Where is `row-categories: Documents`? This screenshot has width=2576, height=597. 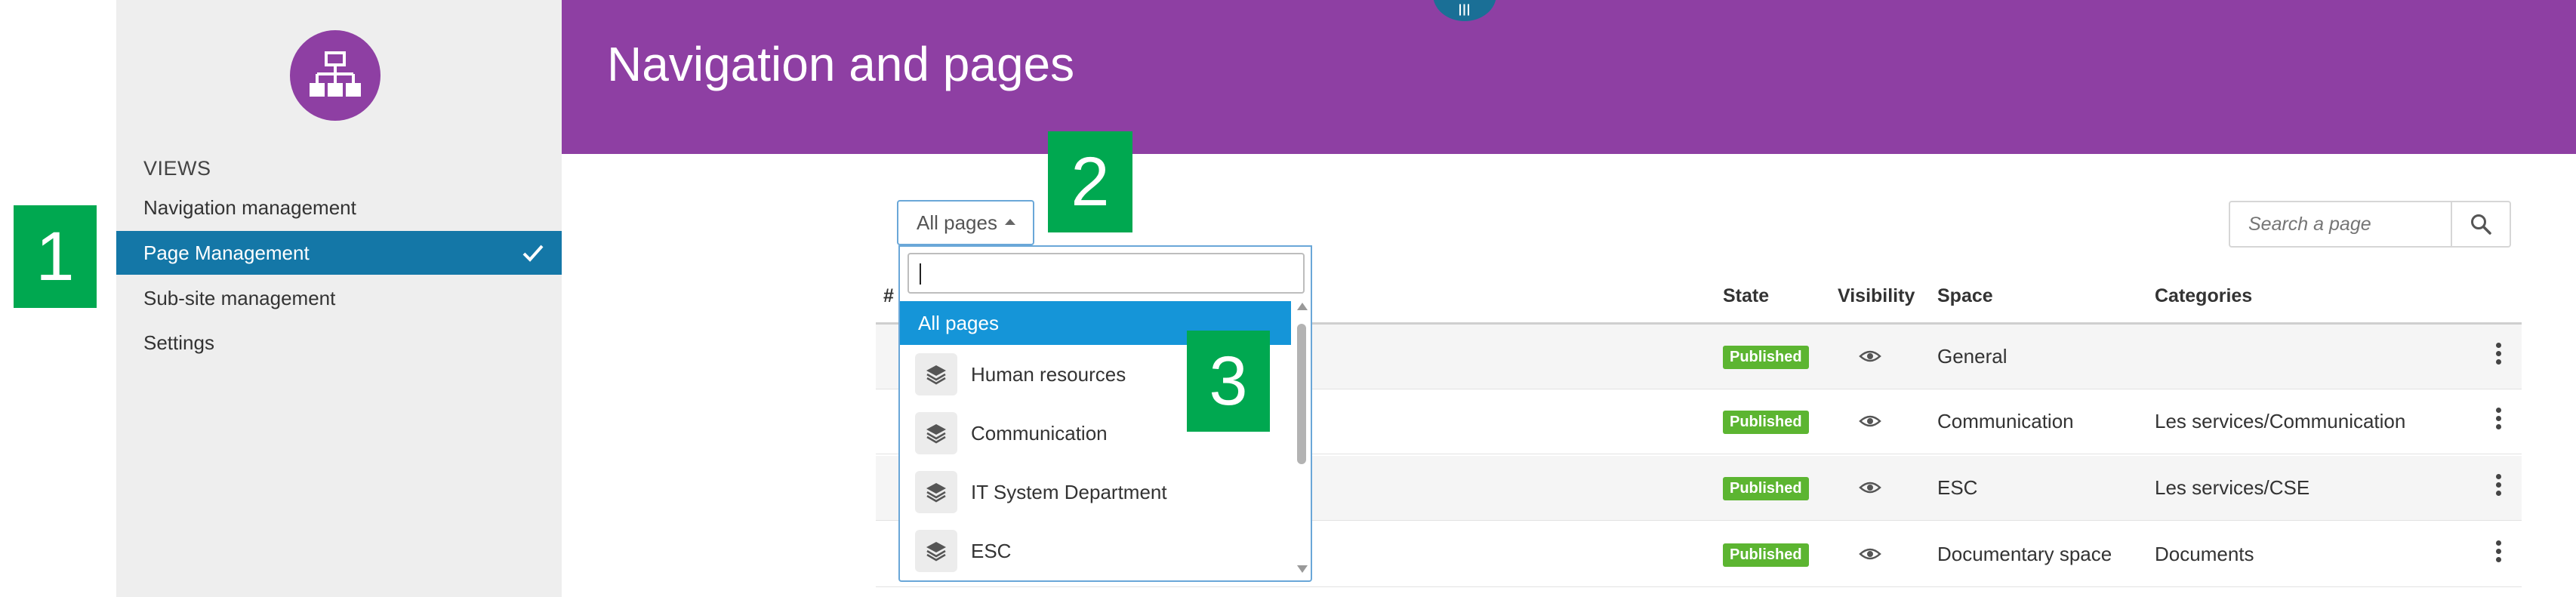
row-categories: Documents is located at coordinates (2204, 554).